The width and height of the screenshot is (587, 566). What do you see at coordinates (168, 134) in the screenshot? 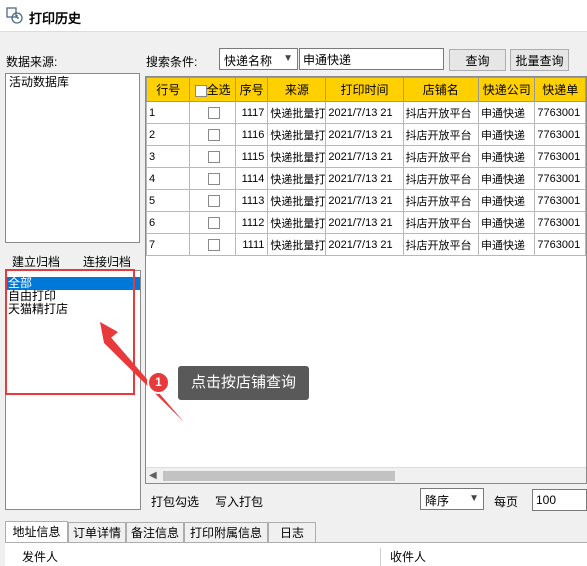
I see `table-cell: 2` at bounding box center [168, 134].